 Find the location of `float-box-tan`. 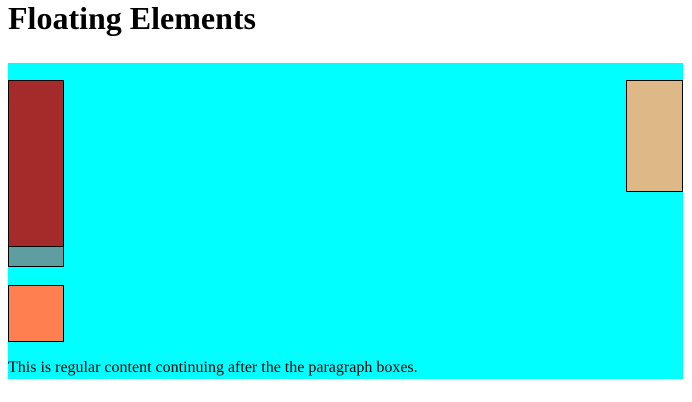

float-box-tan is located at coordinates (654, 136).